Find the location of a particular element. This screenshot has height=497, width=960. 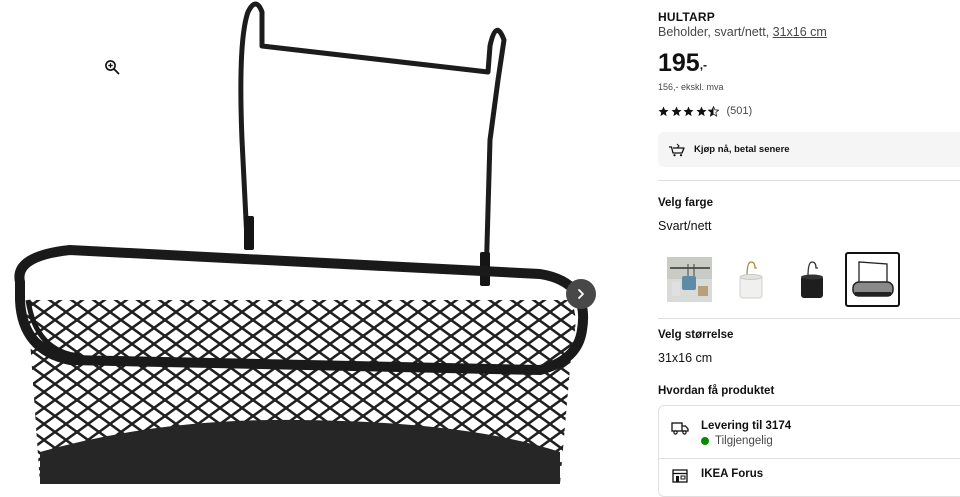

delivery-shipping-row: Levering til 3174 Tilgjengelig is located at coordinates (731, 433).